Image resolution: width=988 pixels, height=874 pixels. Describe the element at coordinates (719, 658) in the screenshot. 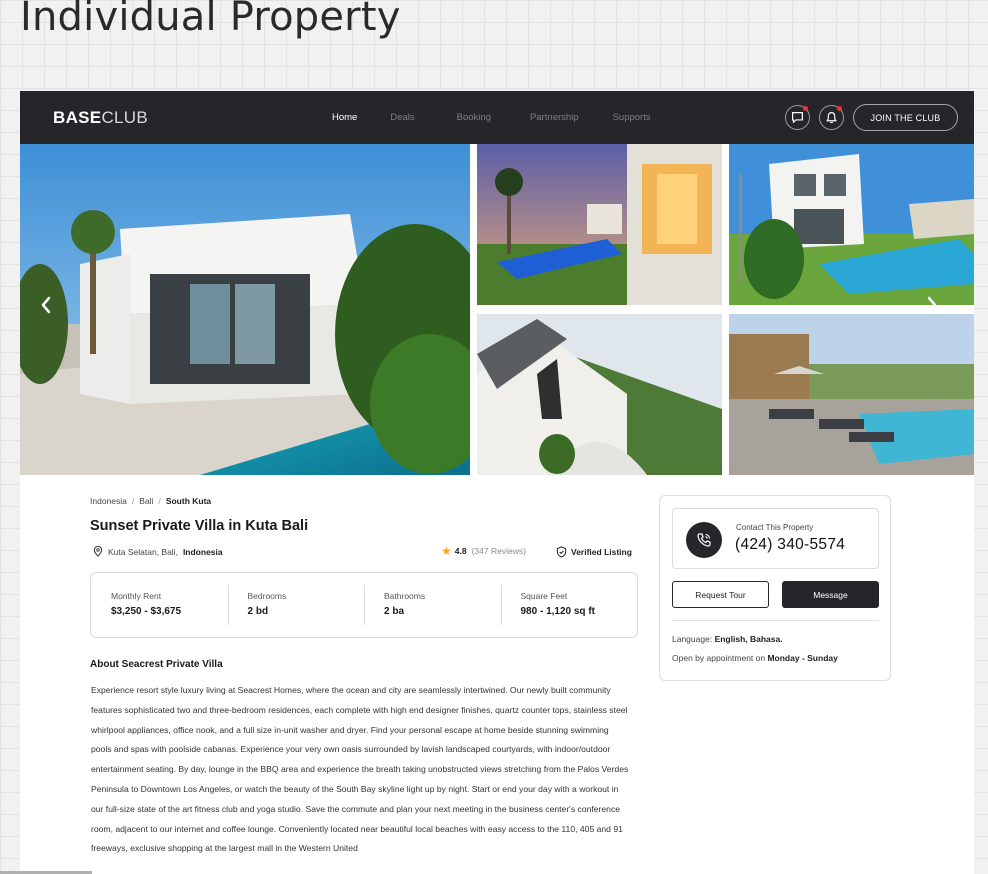

I see `open-label: Open by appointment on` at that location.